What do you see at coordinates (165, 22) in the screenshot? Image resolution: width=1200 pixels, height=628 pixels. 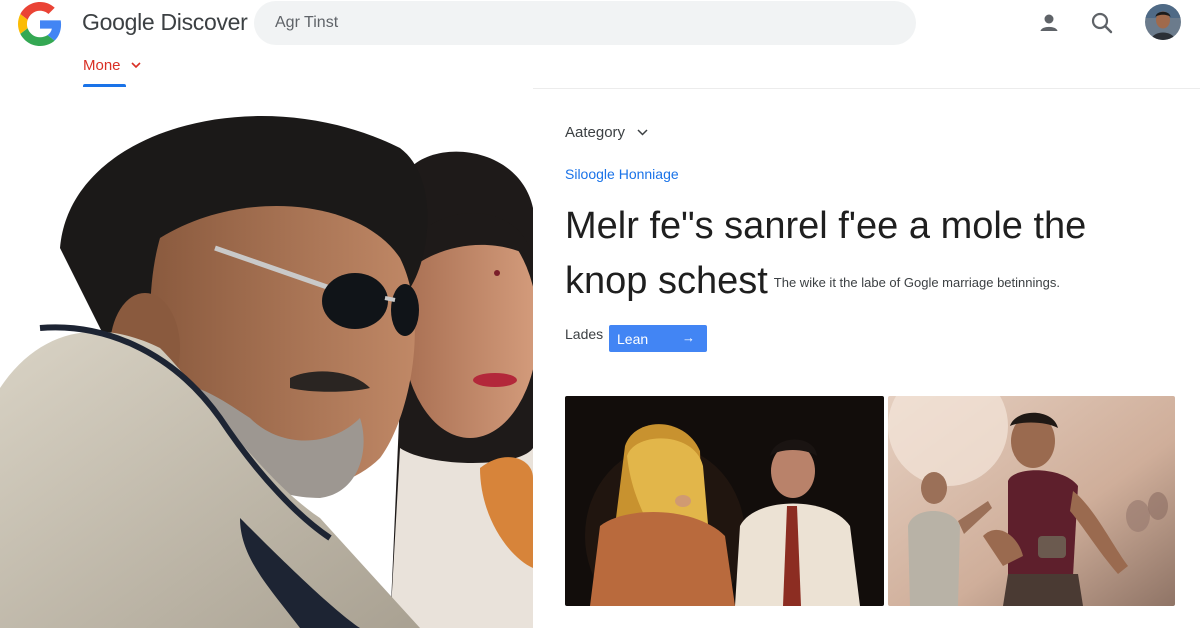 I see `brand-title: Google Discover` at bounding box center [165, 22].